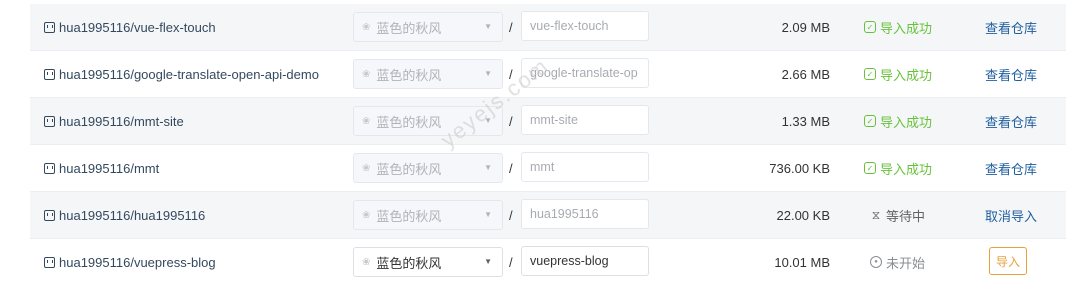 This screenshot has width=1080, height=284. What do you see at coordinates (109, 168) in the screenshot?
I see `repo-name: hua1995116/mmt` at bounding box center [109, 168].